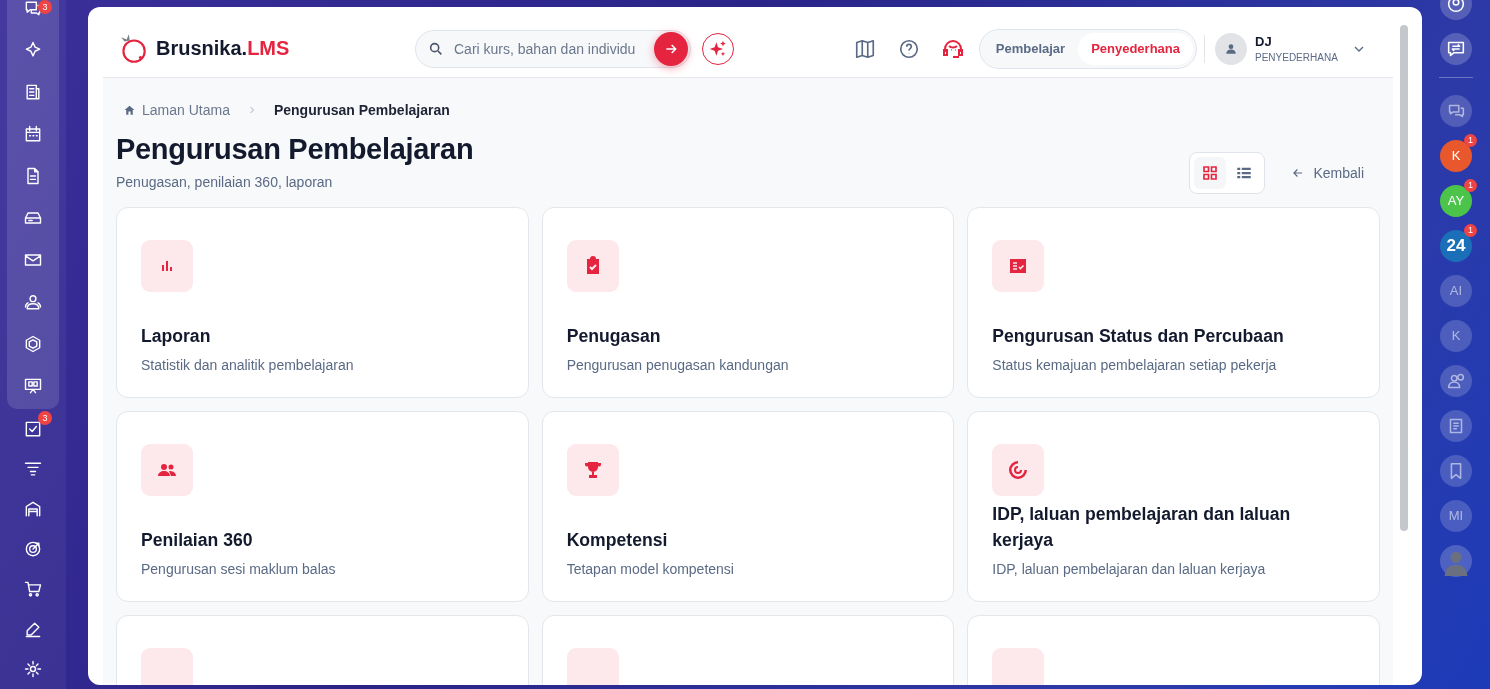  What do you see at coordinates (176, 336) in the screenshot?
I see `card-title: Laporan` at bounding box center [176, 336].